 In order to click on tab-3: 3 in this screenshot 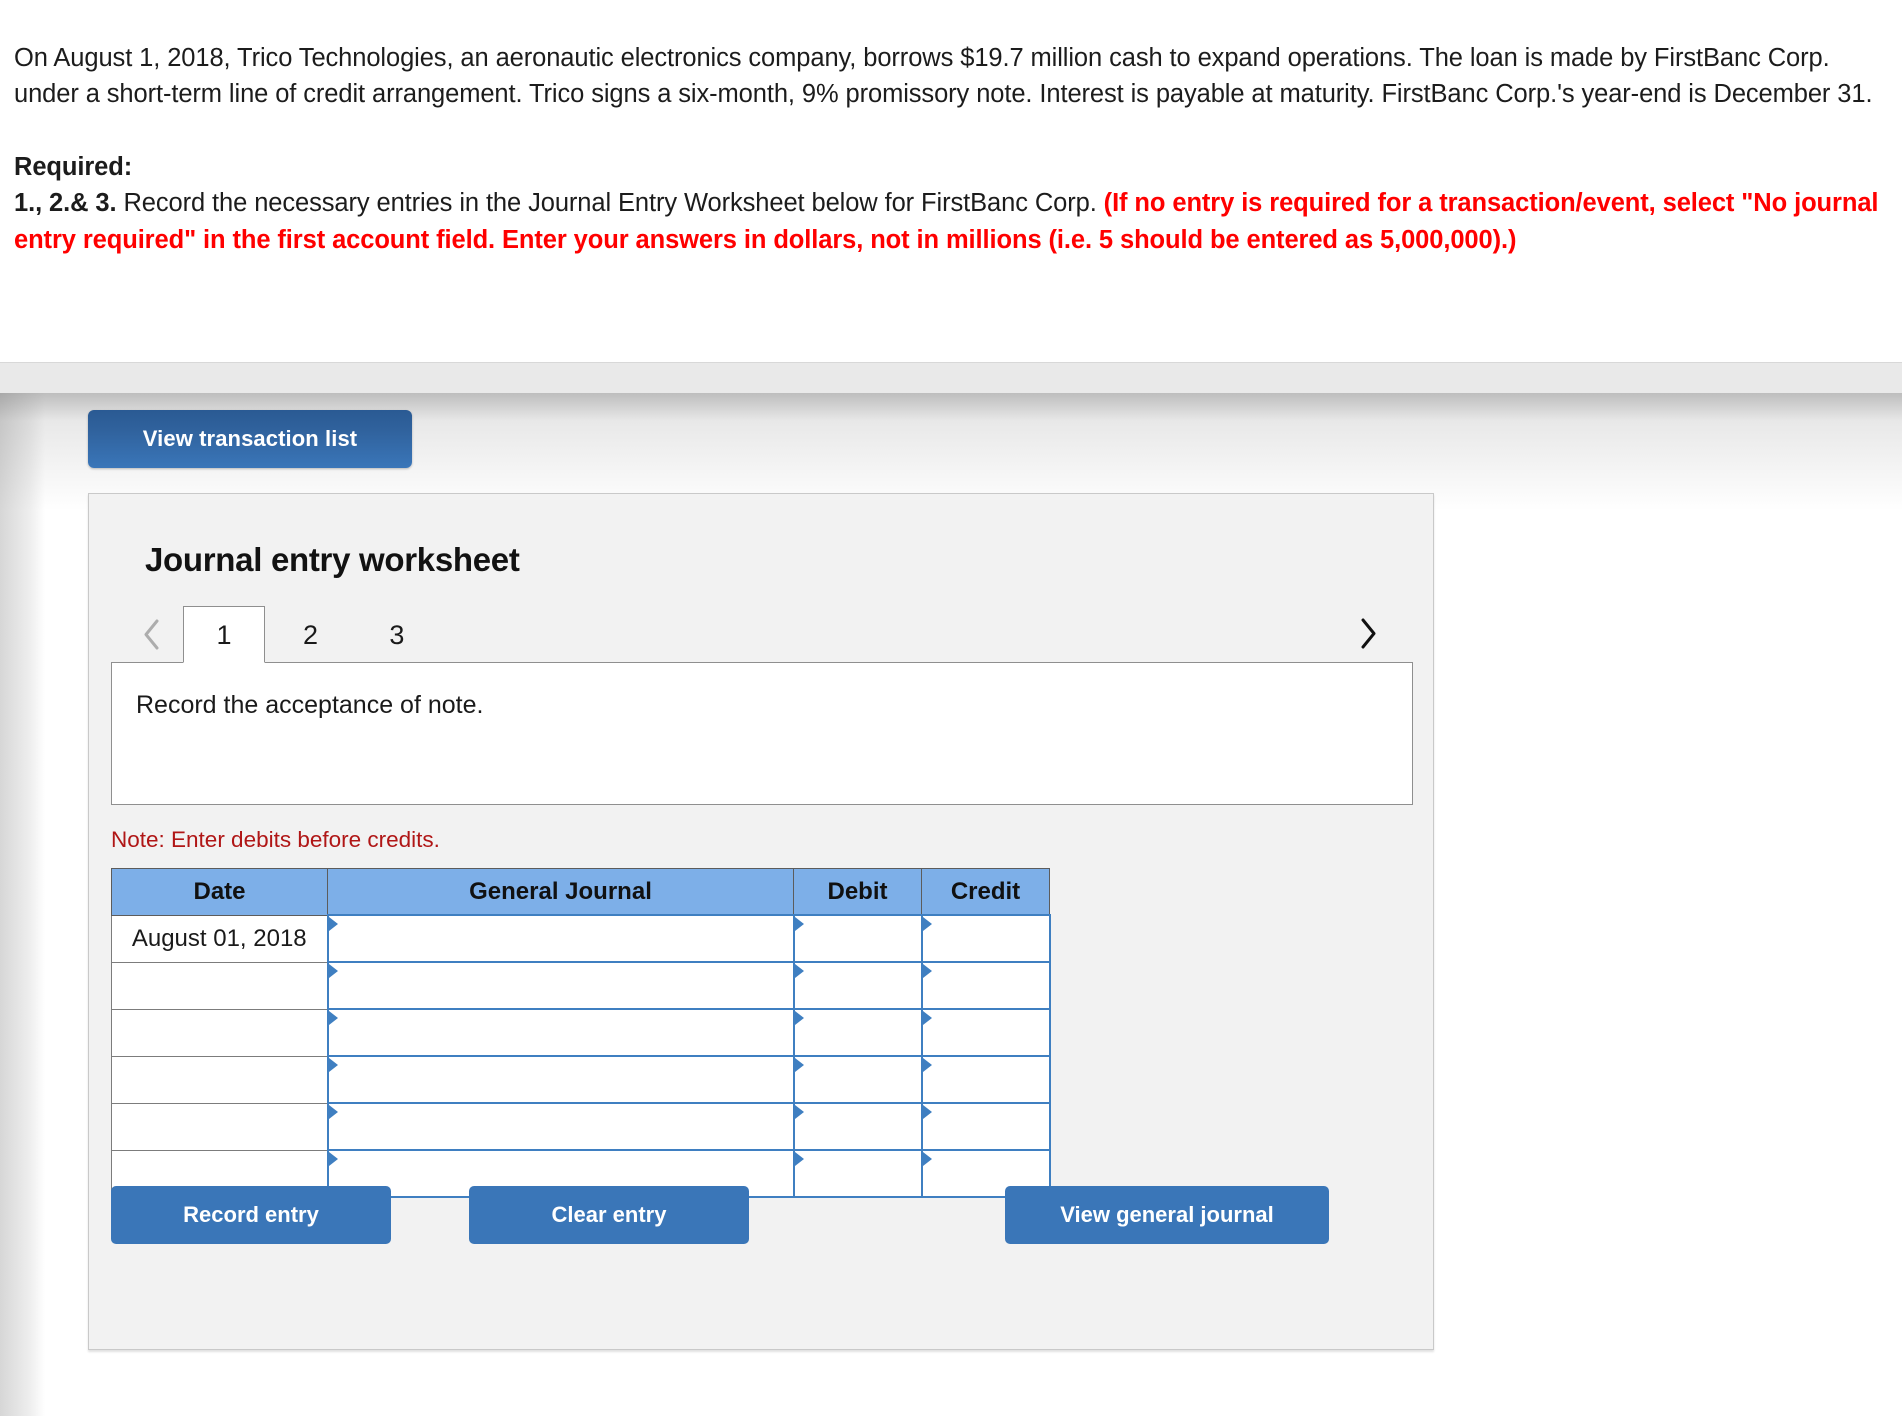, I will do `click(397, 634)`.